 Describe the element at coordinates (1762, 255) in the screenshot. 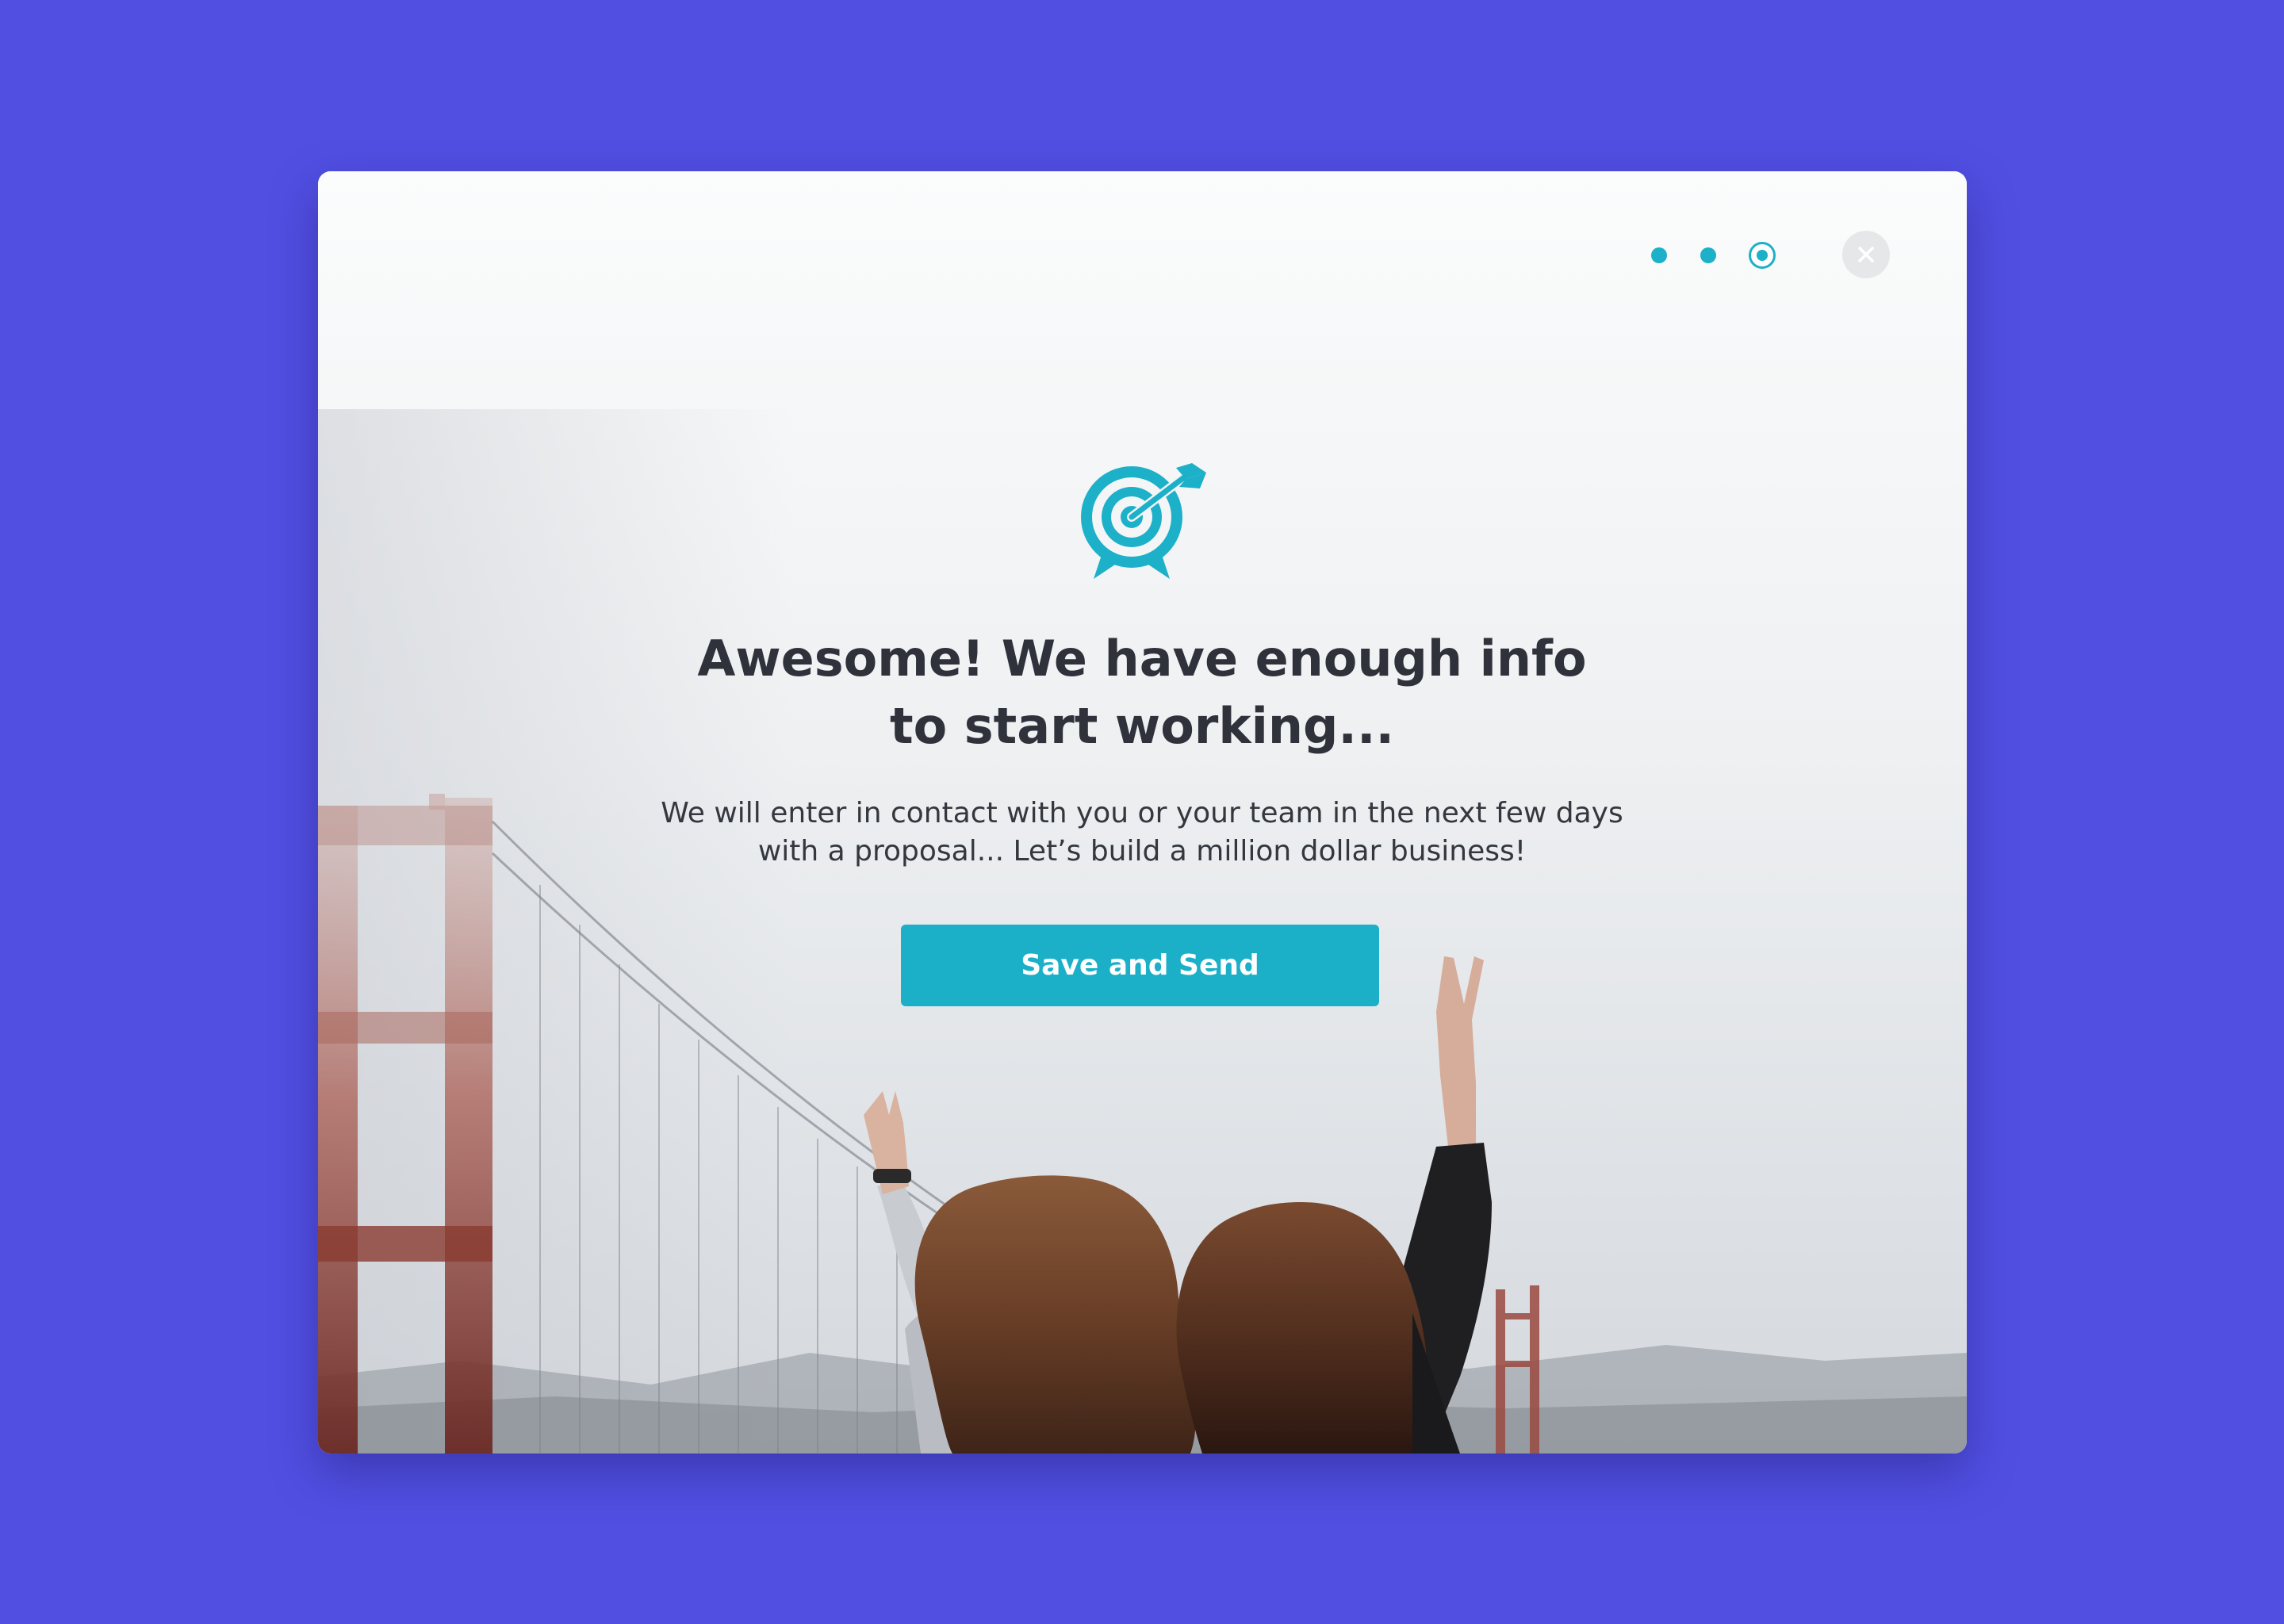

I see `step-dot-3-active` at that location.